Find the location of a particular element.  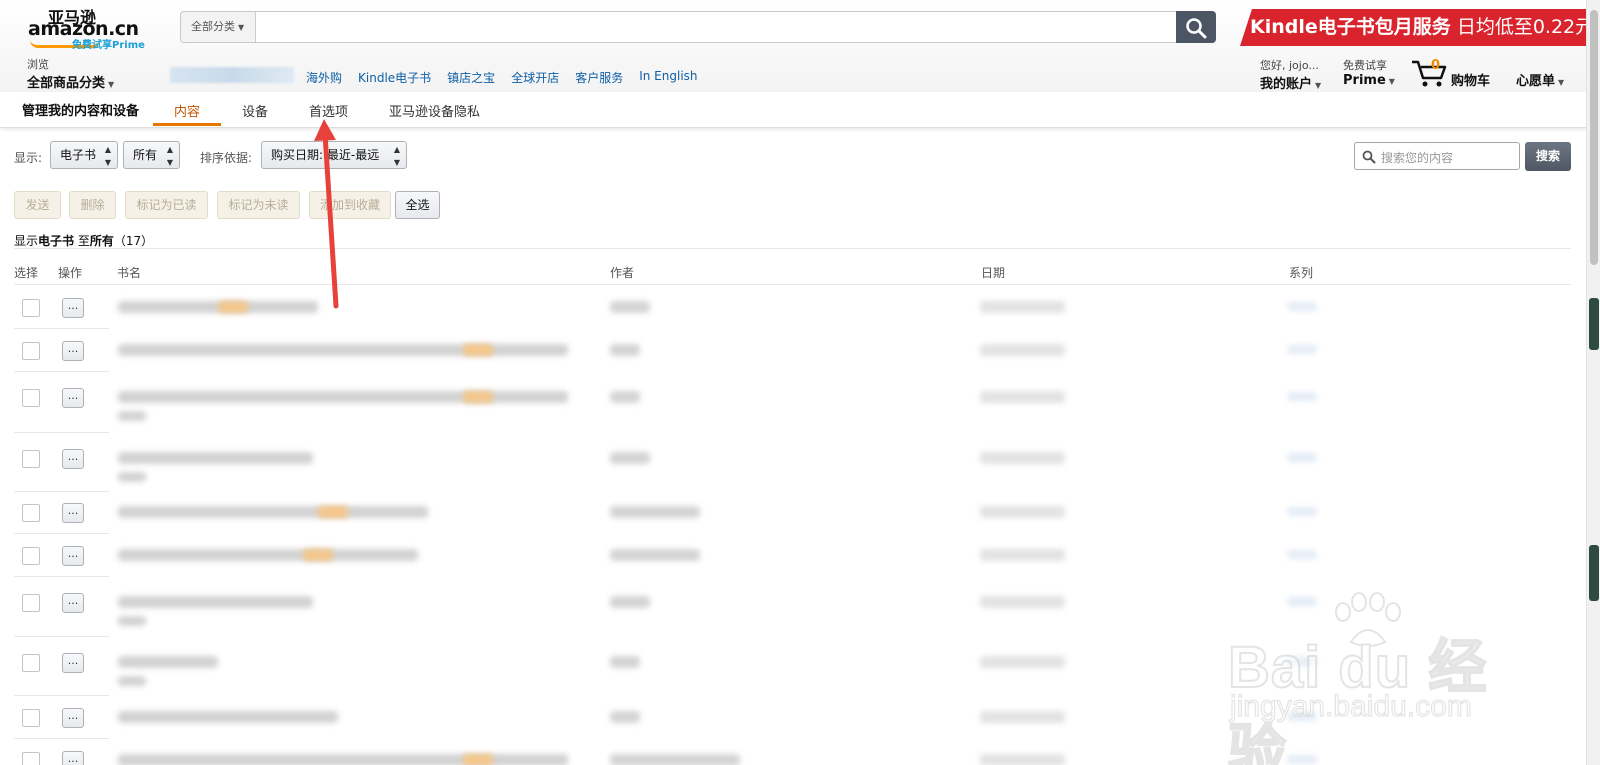

amazon-logo: 亚马逊 amazon.cn 免费试享Prime is located at coordinates (88, 28).